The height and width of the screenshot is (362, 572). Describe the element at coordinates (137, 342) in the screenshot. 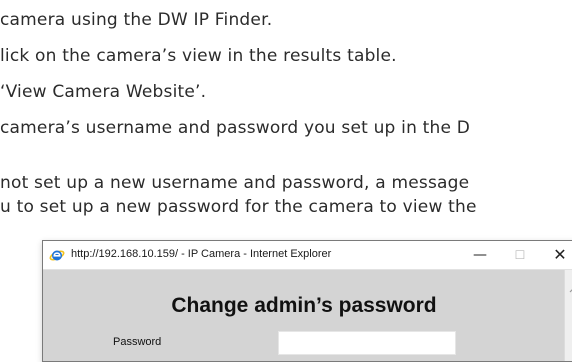

I see `password-label: Password` at that location.